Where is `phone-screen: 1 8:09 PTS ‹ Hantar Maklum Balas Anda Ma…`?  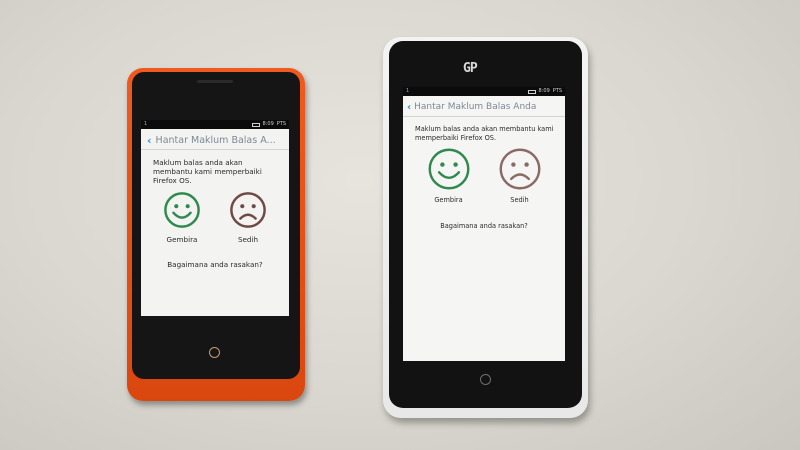
phone-screen: 1 8:09 PTS ‹ Hantar Maklum Balas Anda Ma… is located at coordinates (484, 224).